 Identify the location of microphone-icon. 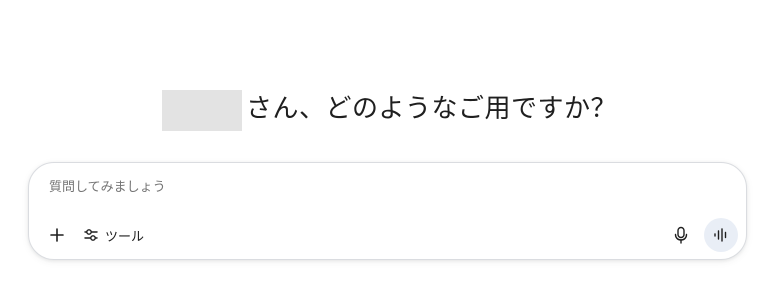
(681, 235).